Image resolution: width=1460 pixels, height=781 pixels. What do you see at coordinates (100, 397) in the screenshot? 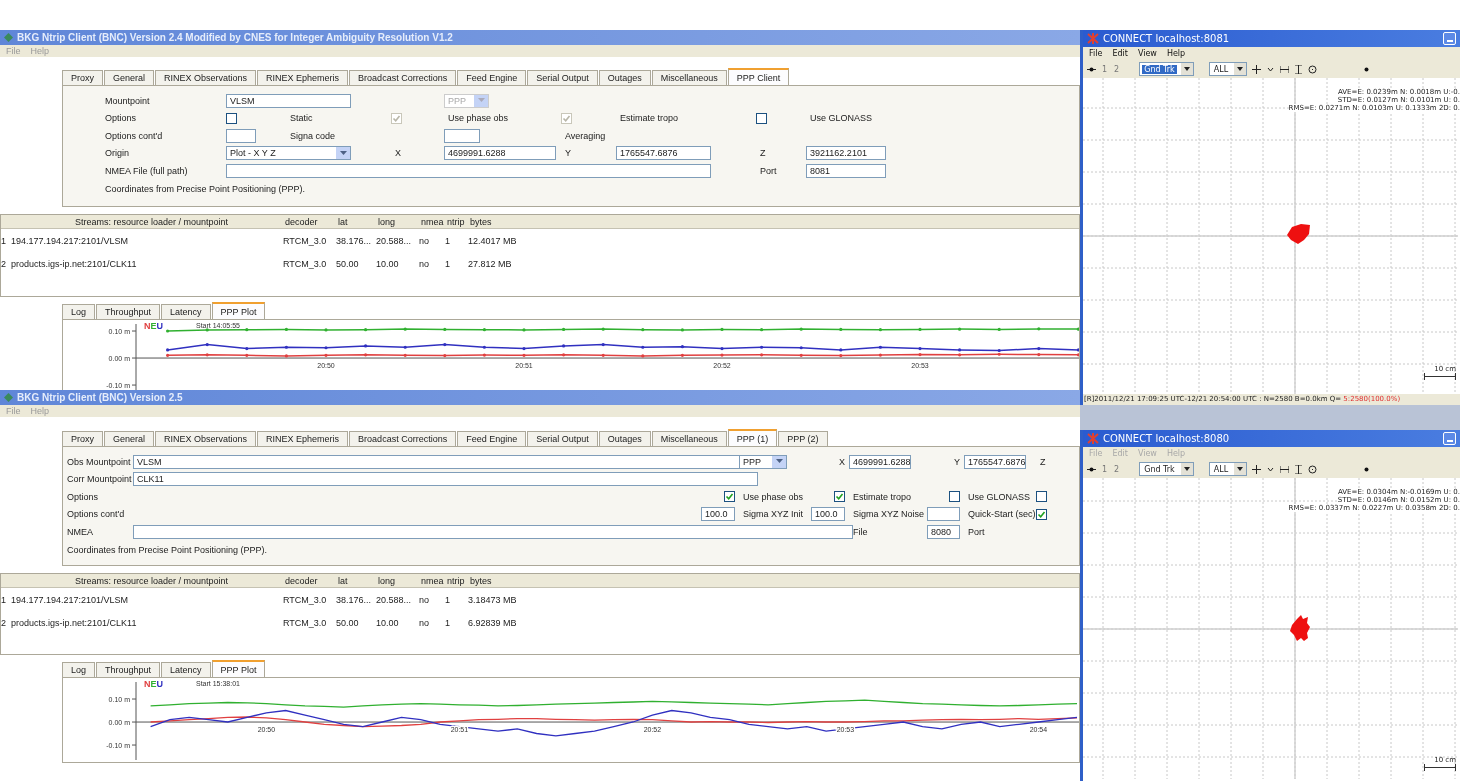
I see `window-title: BKG Ntrip Client (BNC) Version 2.5` at bounding box center [100, 397].